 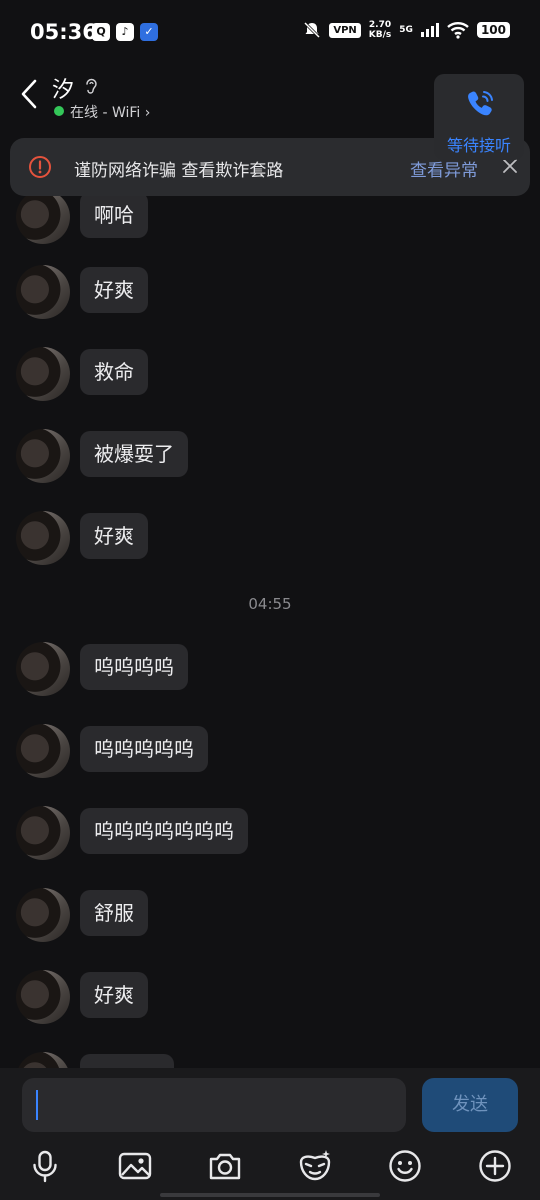 I want to click on status-right: VPN 2.70 KB/s 5G 100, so click(x=406, y=30).